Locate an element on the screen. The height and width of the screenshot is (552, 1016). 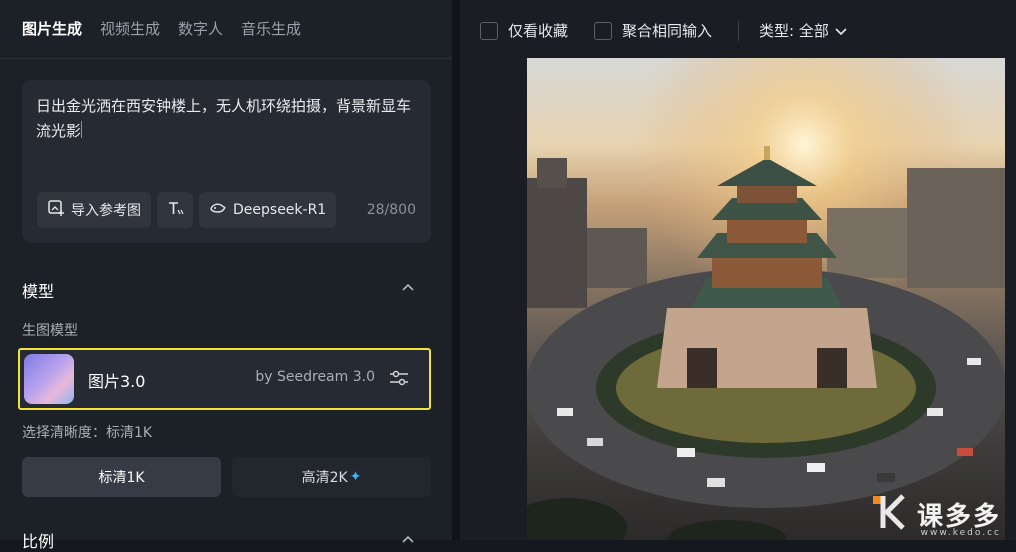
model-thumbnail is located at coordinates (49, 379).